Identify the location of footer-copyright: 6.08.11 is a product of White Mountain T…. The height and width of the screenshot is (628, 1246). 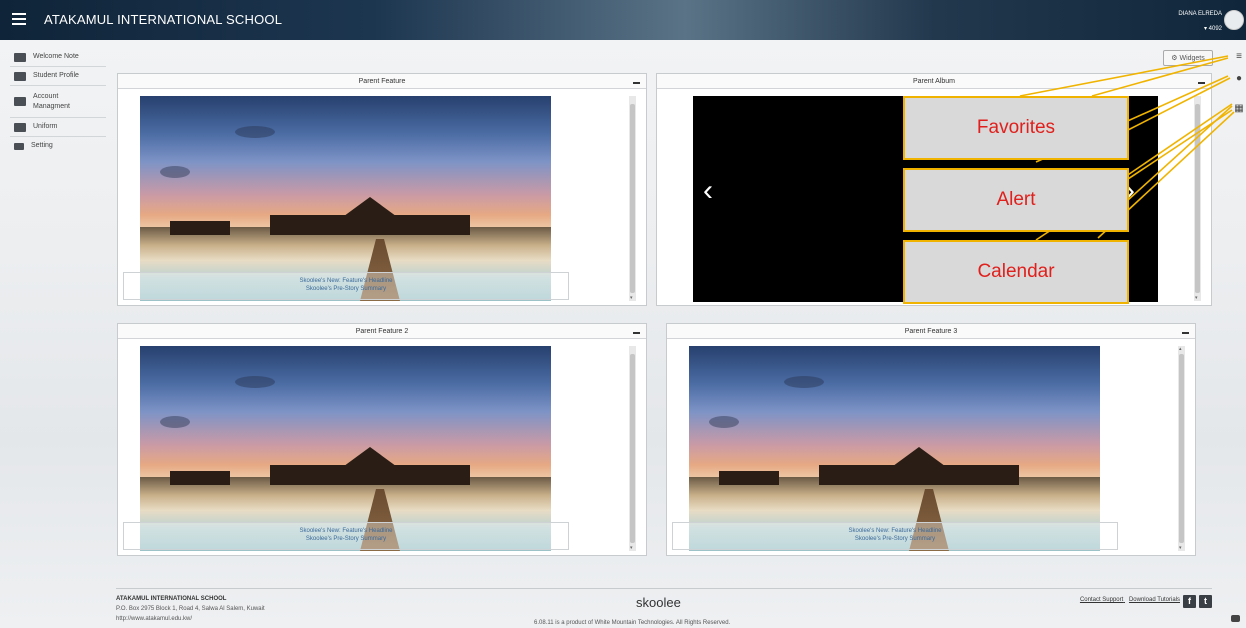
(632, 623).